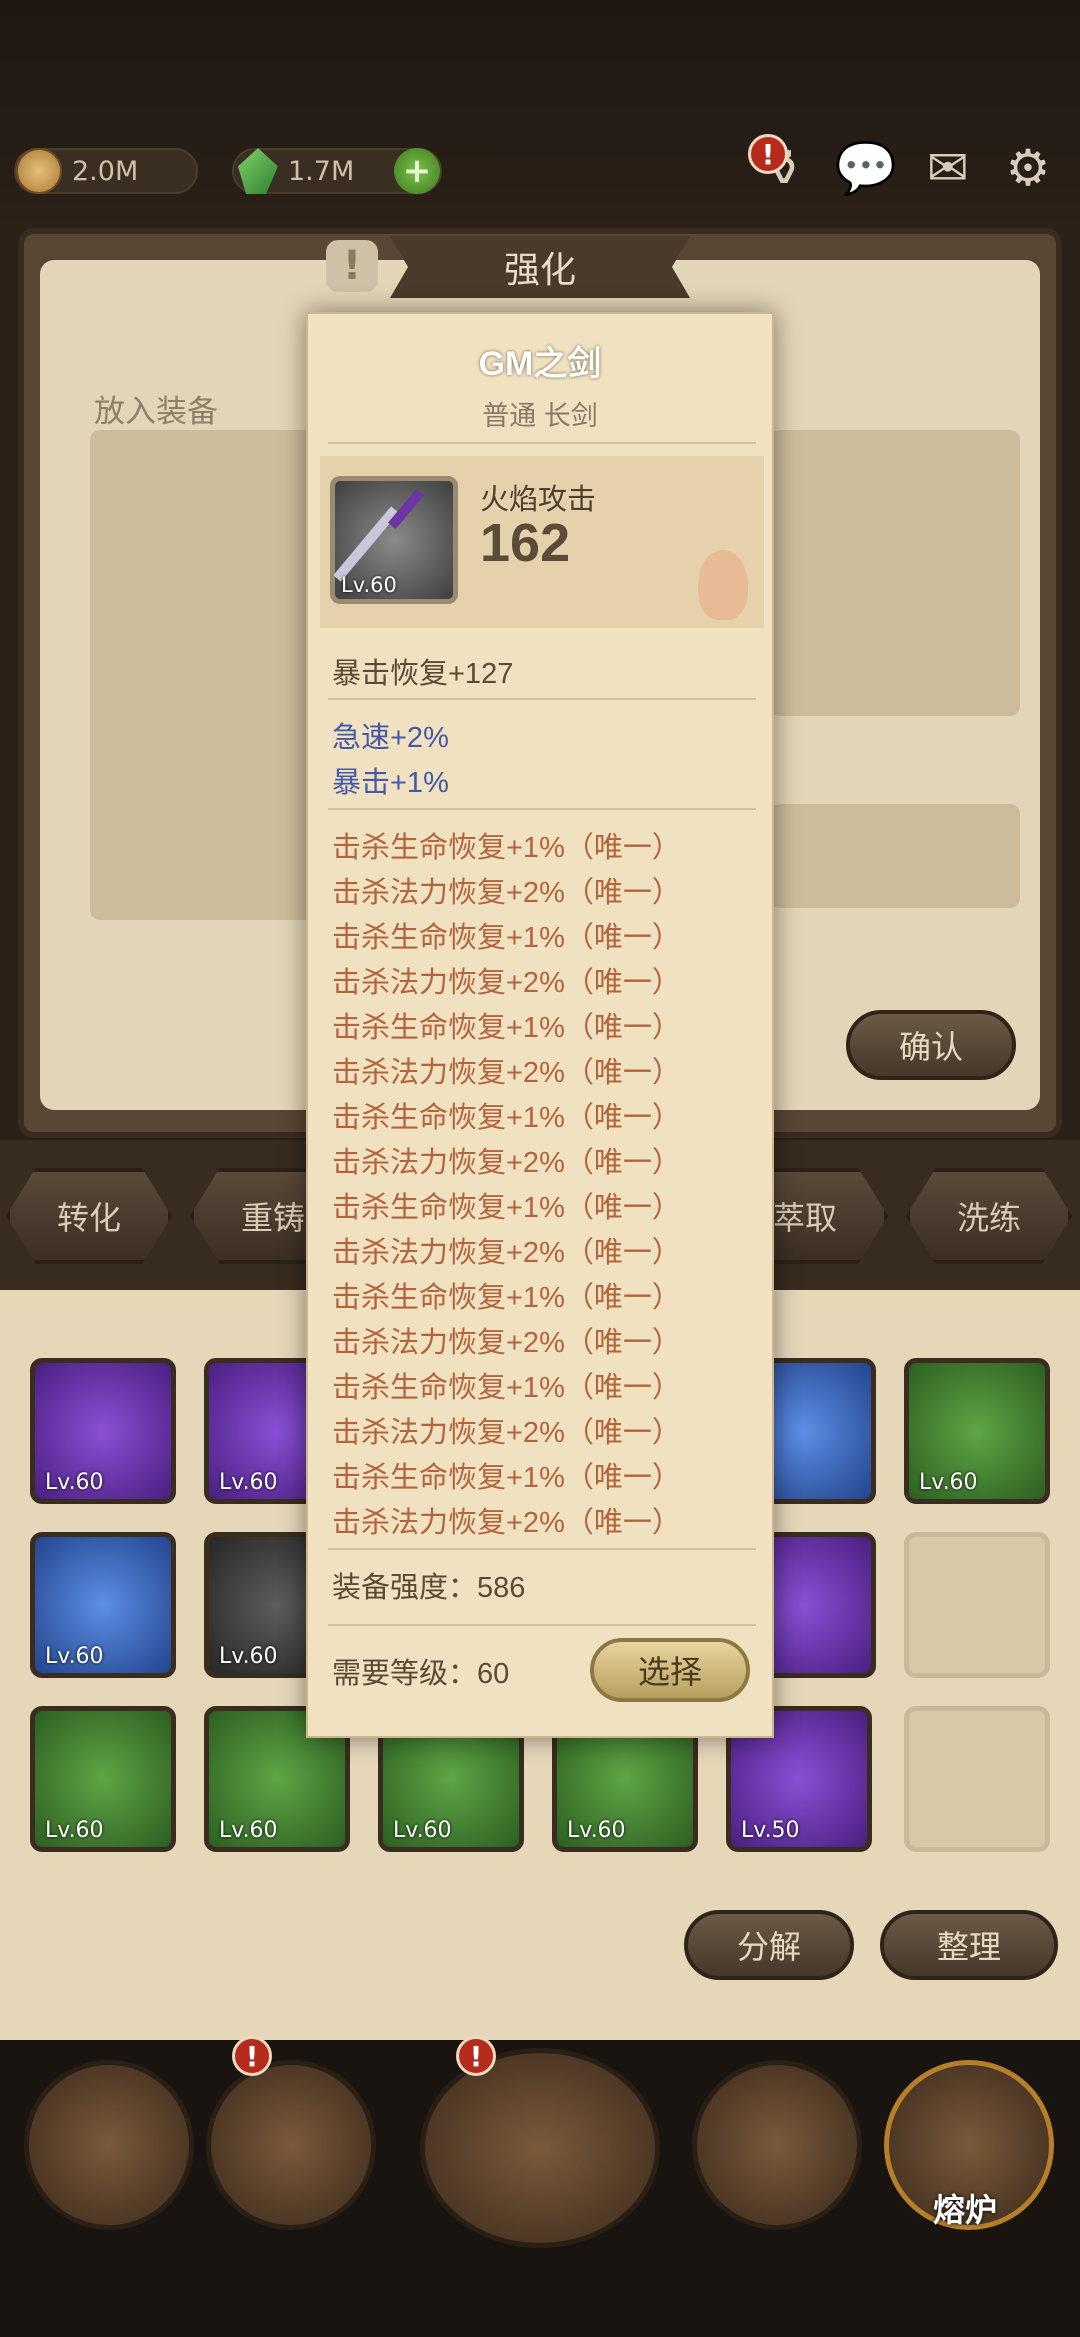 The height and width of the screenshot is (2337, 1080). Describe the element at coordinates (366, 544) in the screenshot. I see `sword-icon` at that location.